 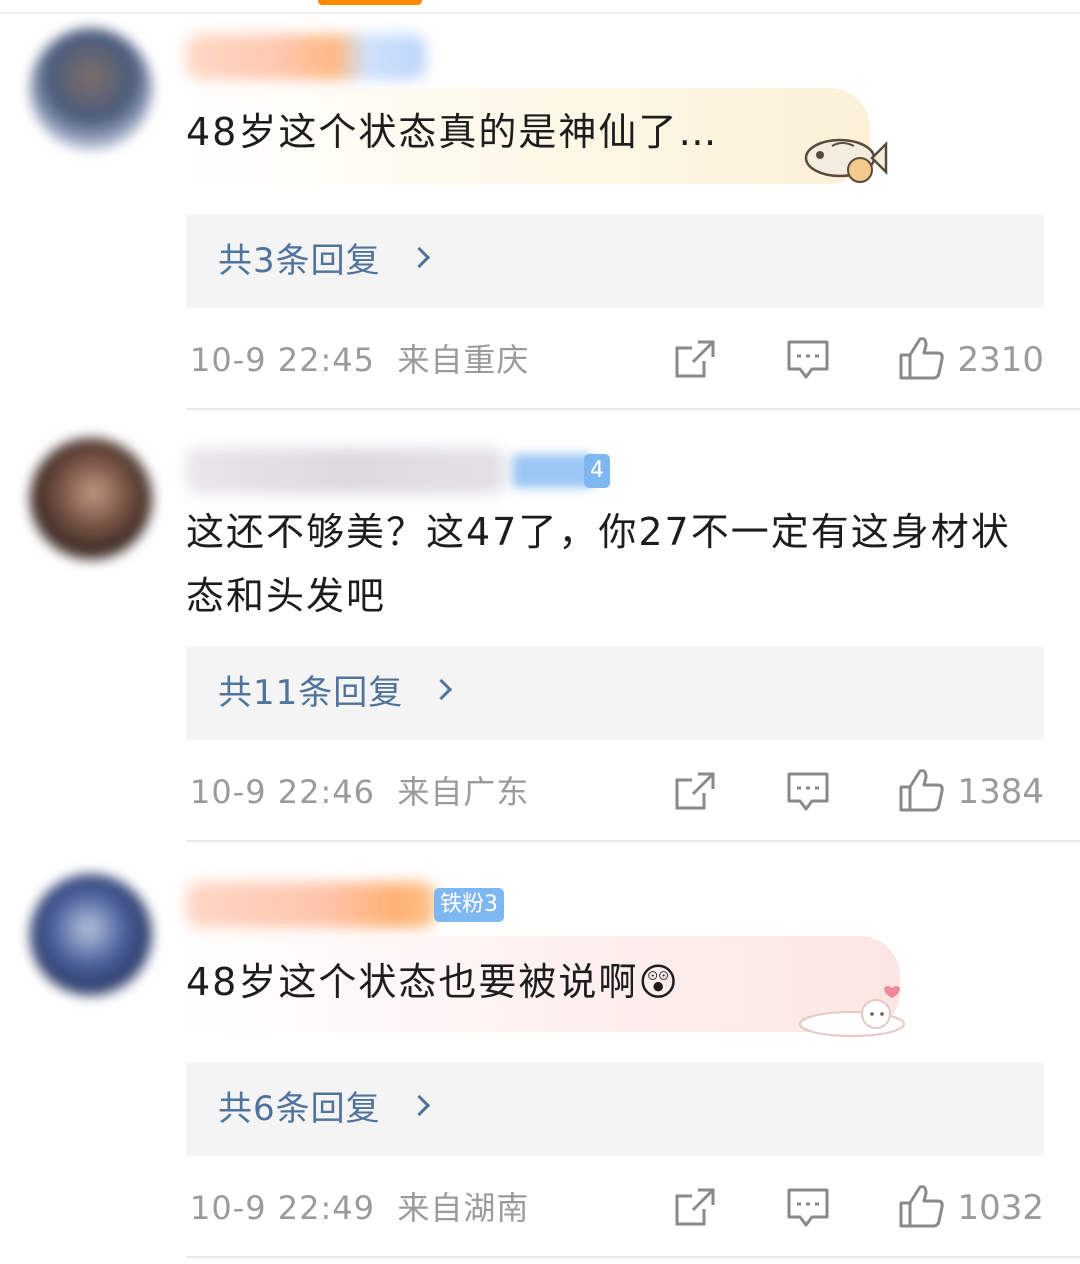 I want to click on like-count: 1032, so click(x=1000, y=1208).